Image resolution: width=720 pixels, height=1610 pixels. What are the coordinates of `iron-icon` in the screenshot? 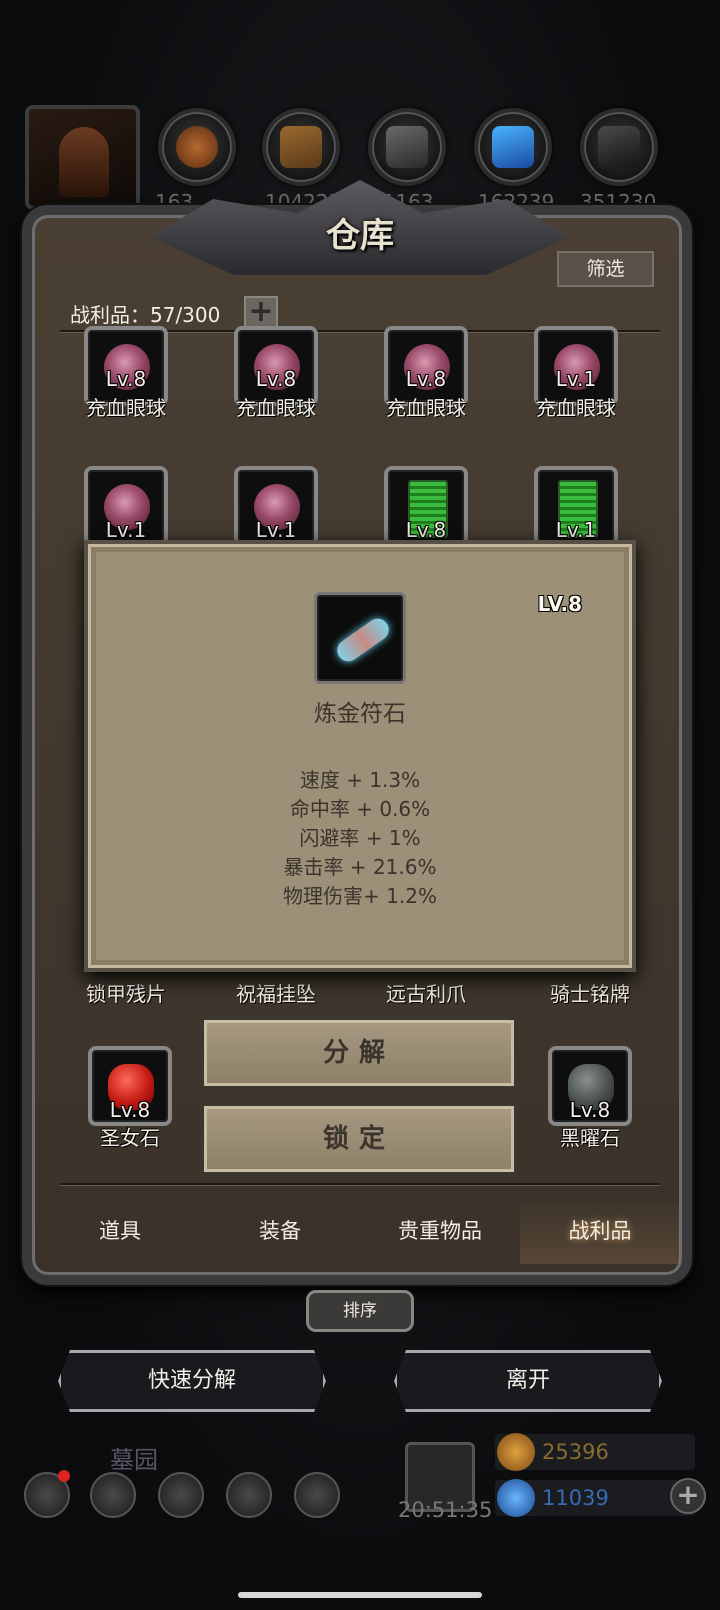 It's located at (407, 147).